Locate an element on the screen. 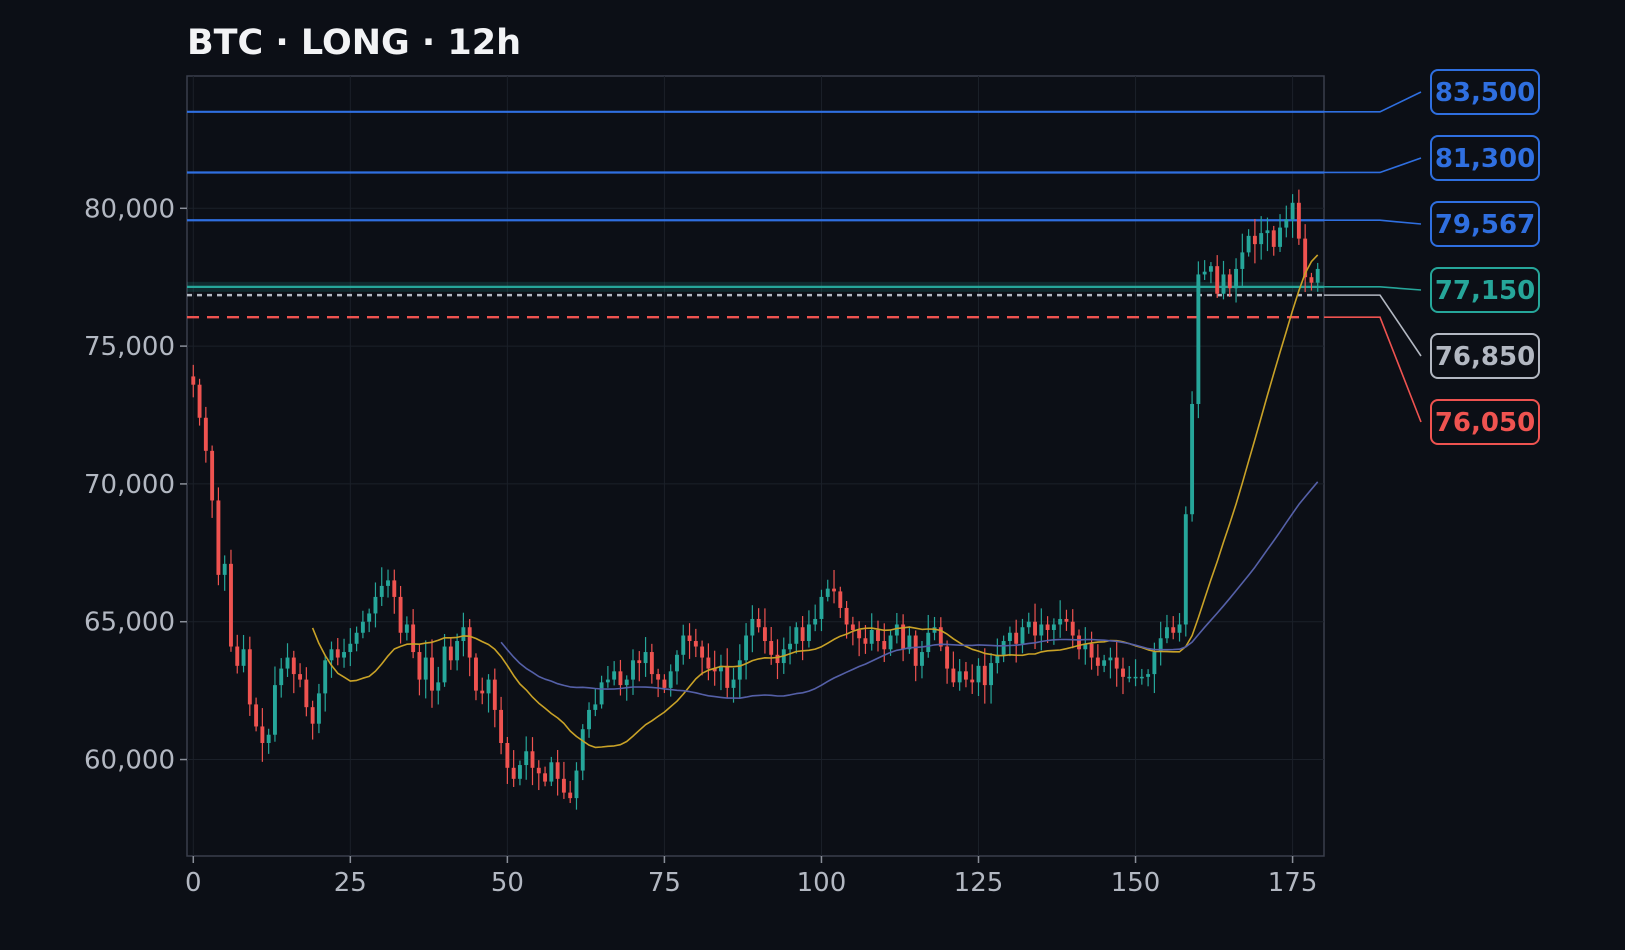  level-tag-label: 83,500 is located at coordinates (1485, 93).